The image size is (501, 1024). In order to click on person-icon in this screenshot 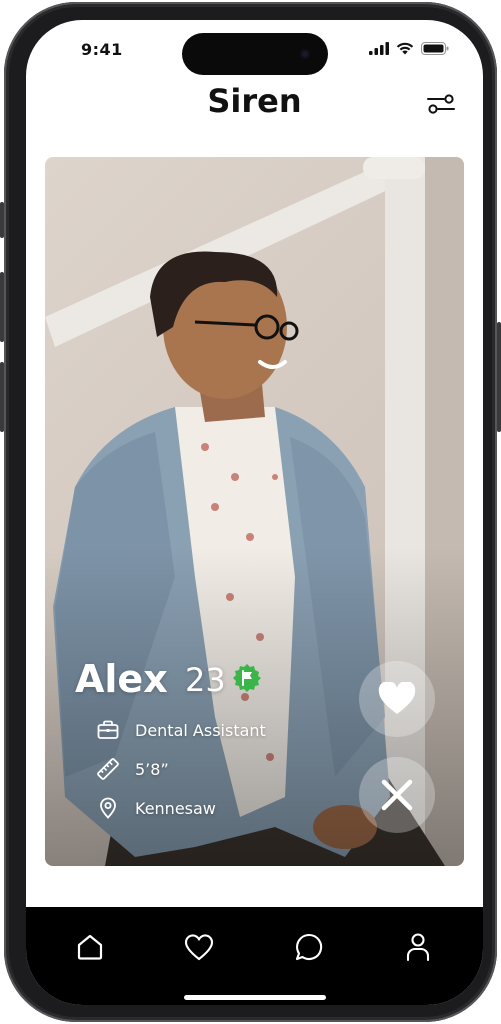, I will do `click(418, 947)`.